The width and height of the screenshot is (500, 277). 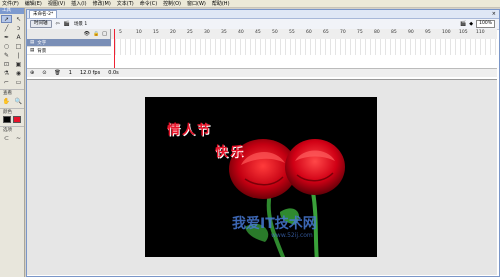 I want to click on greeting-line-1: 情人节, so click(x=189, y=128).